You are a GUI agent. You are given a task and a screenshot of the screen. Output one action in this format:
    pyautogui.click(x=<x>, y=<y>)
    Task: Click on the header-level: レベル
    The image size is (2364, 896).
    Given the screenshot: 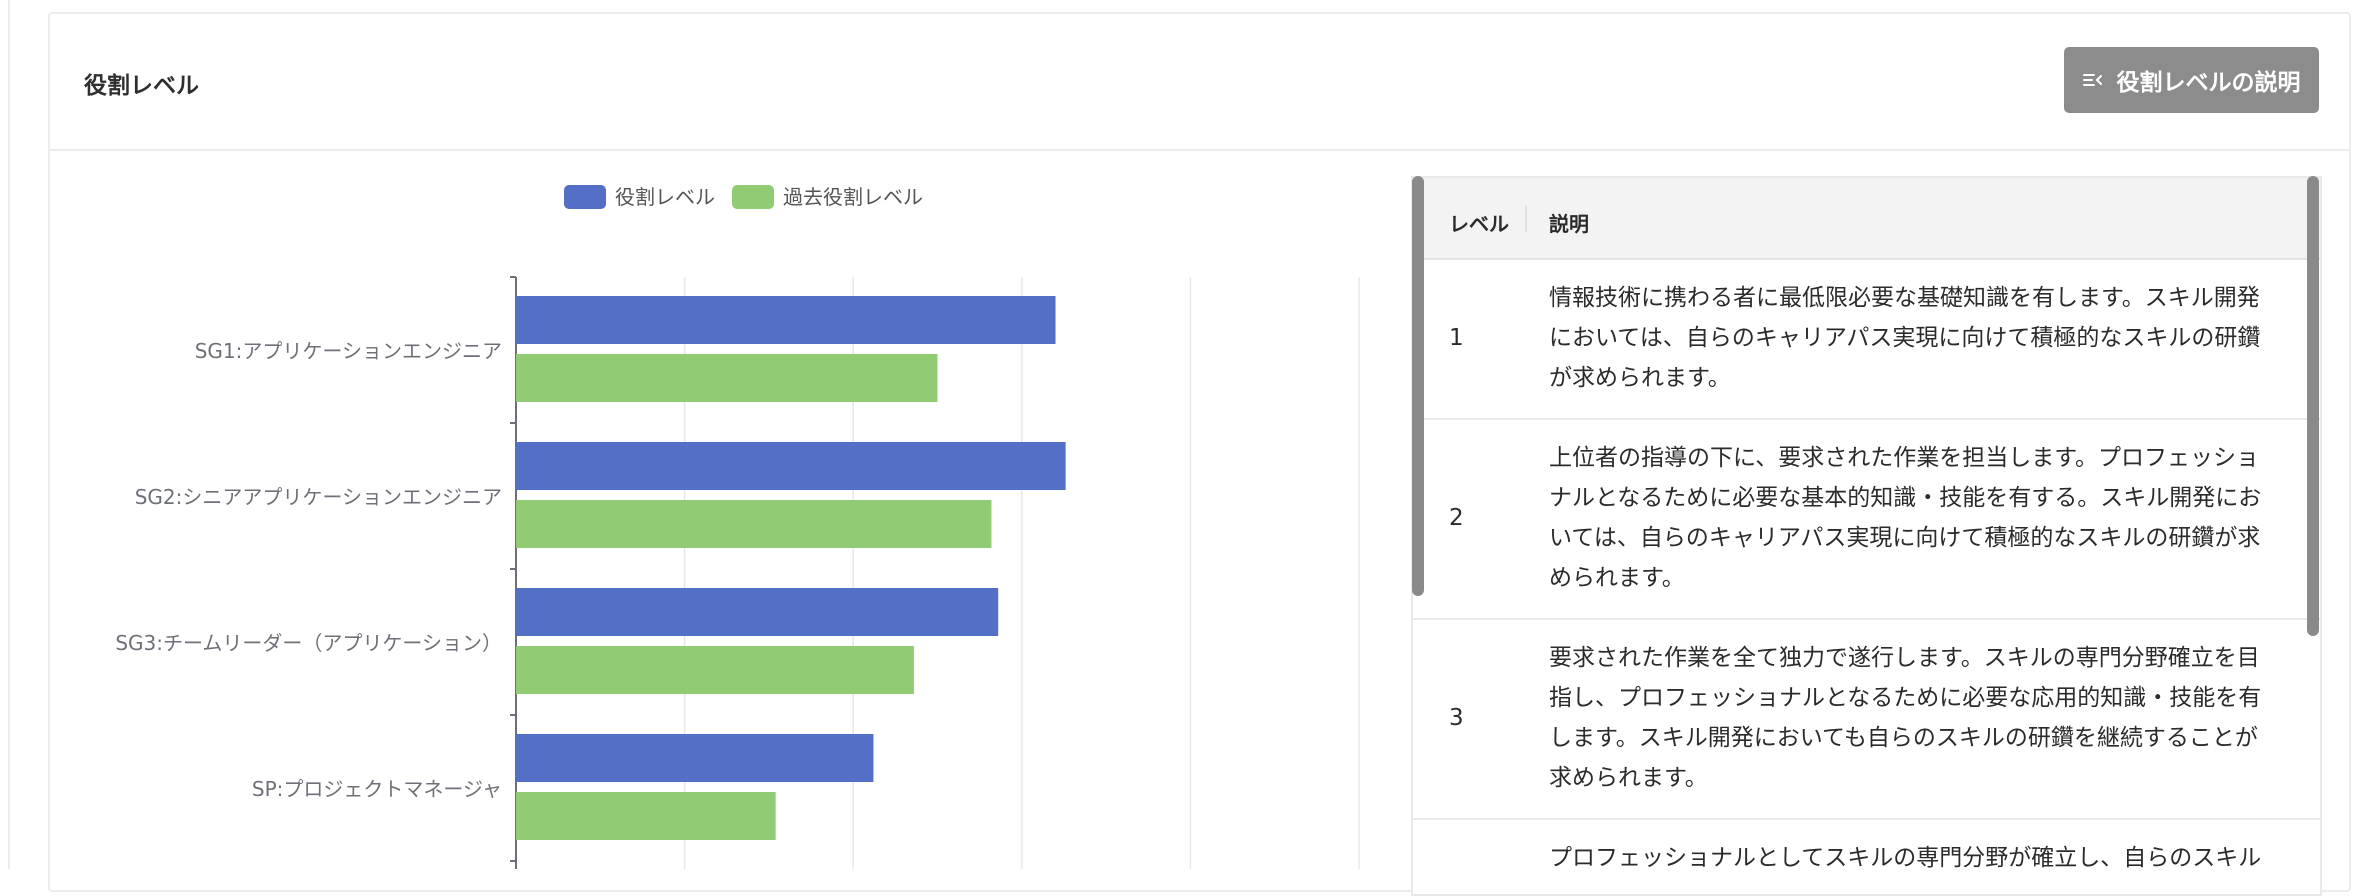 What is the action you would take?
    pyautogui.click(x=1479, y=224)
    